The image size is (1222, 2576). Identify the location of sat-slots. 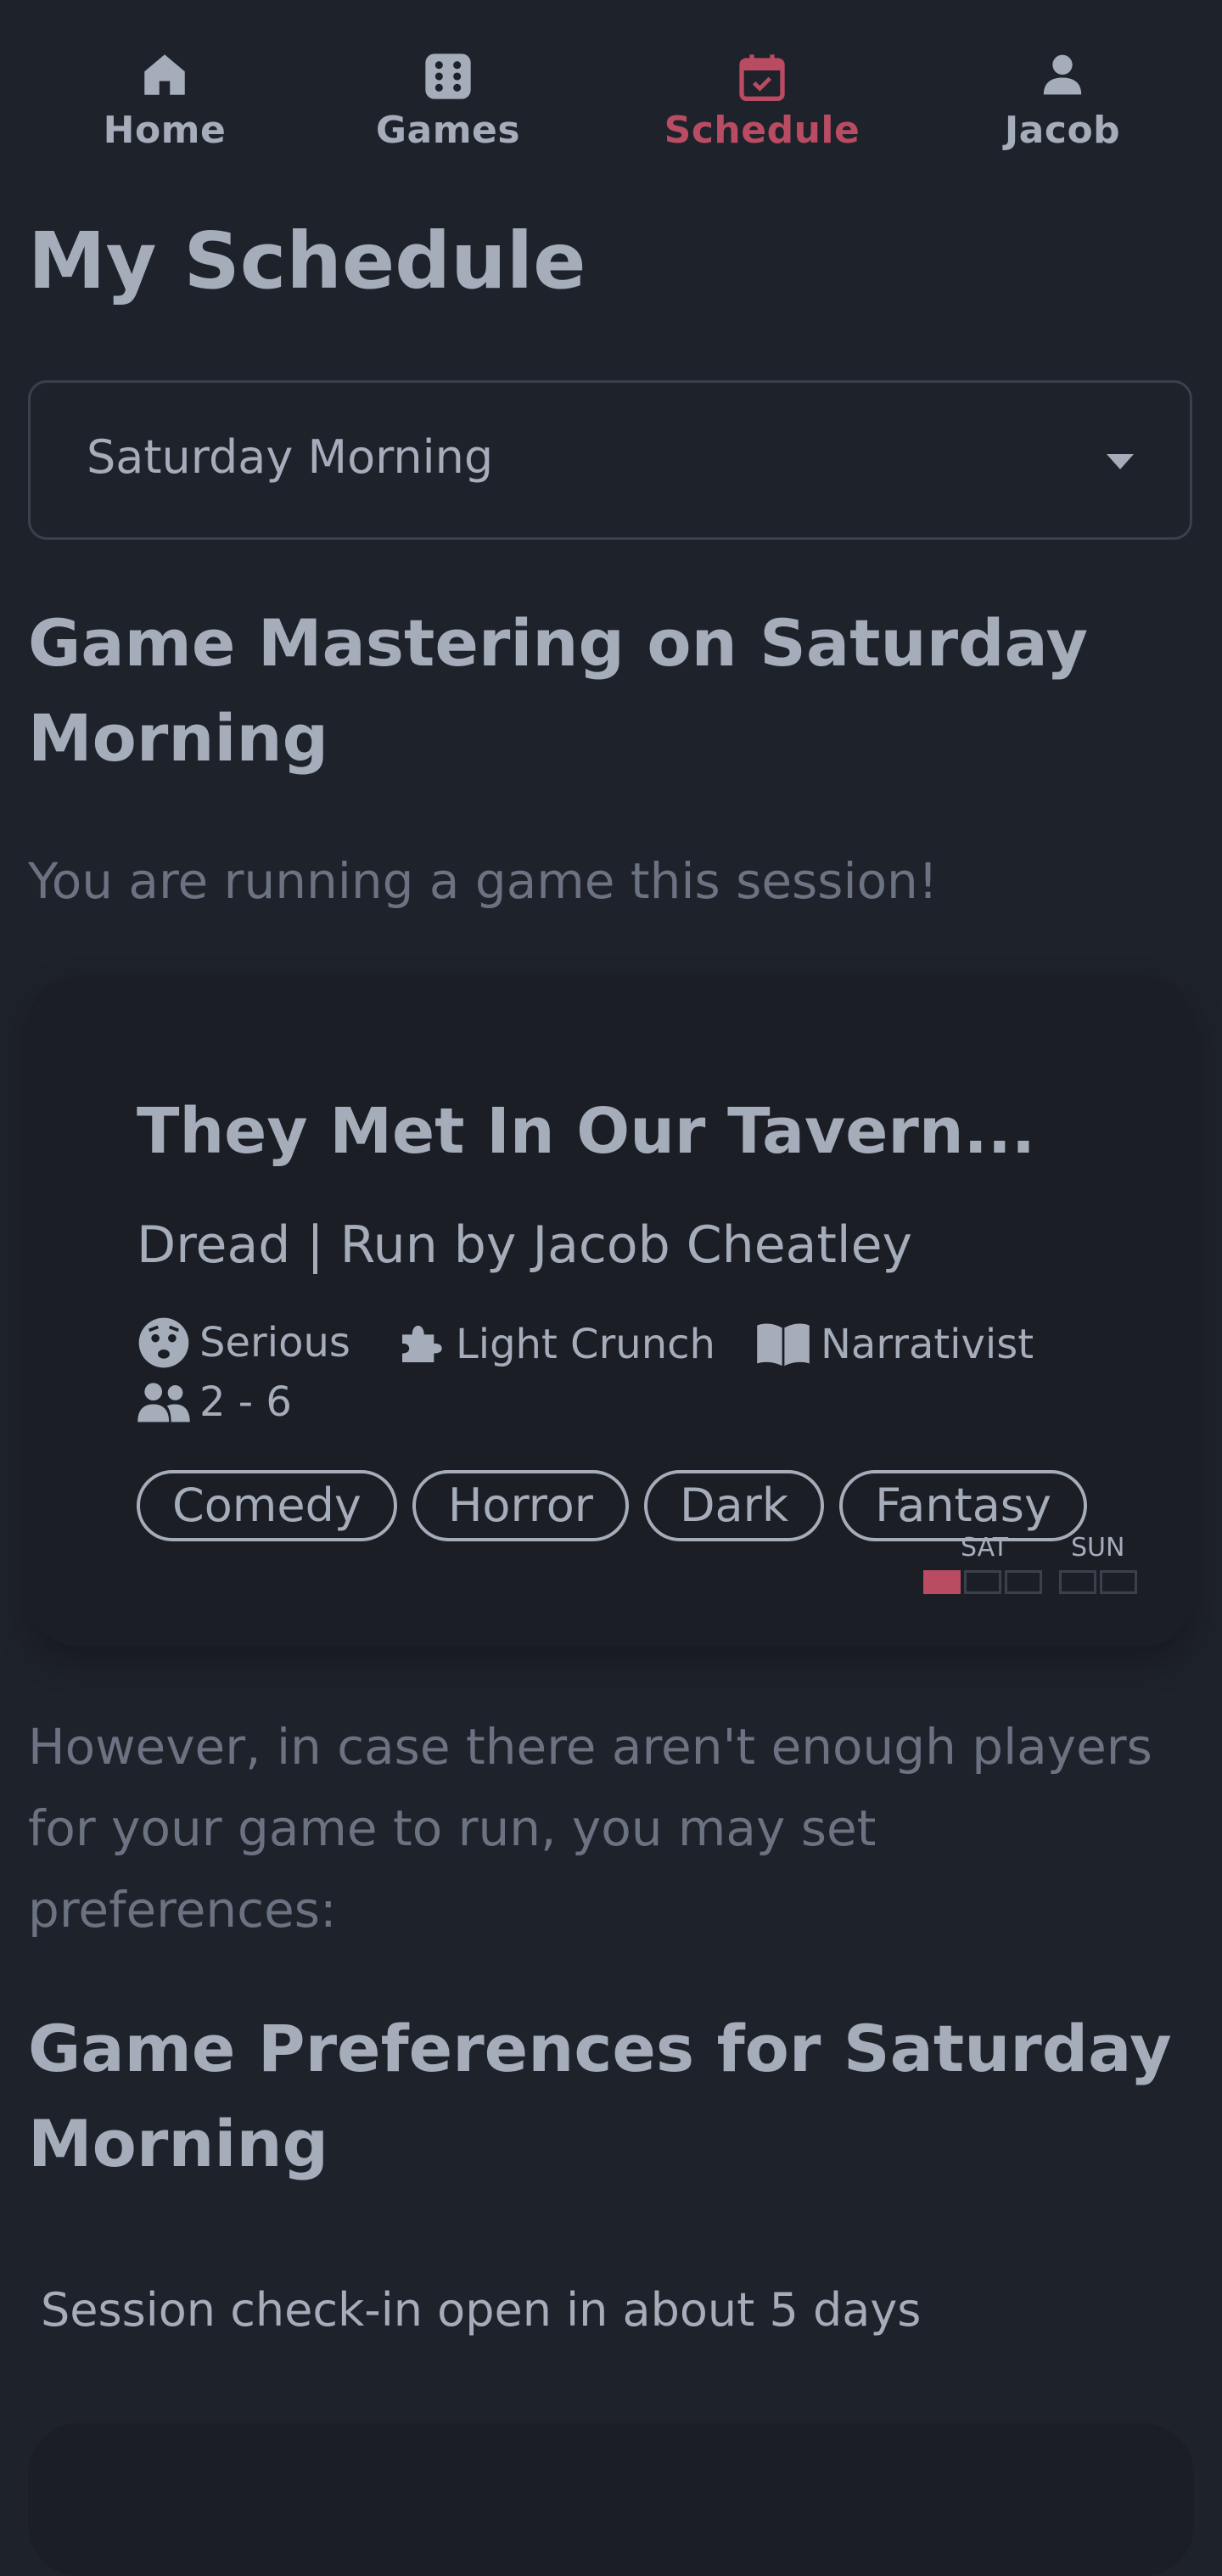
(984, 1582).